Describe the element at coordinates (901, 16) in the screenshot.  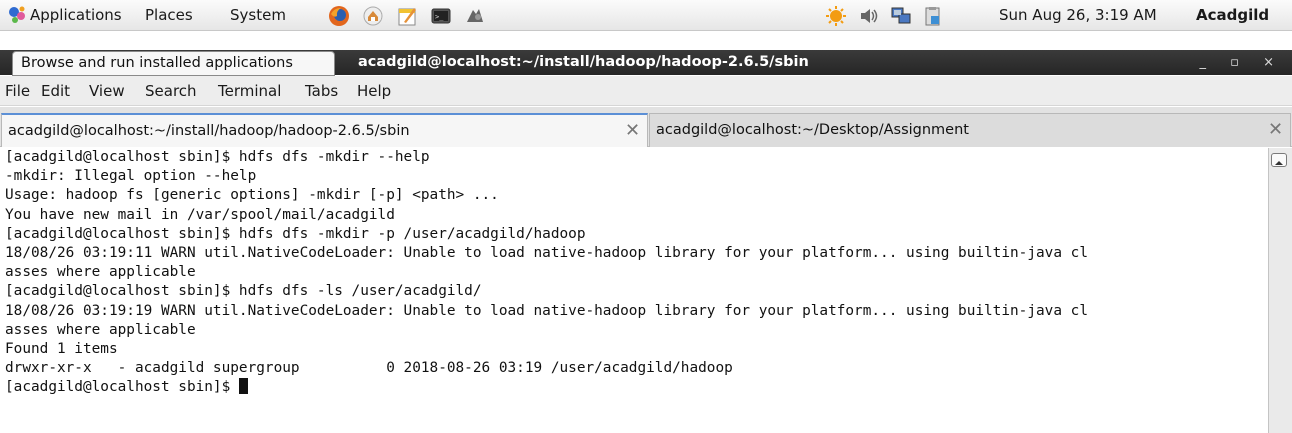
I see `network-icon` at that location.